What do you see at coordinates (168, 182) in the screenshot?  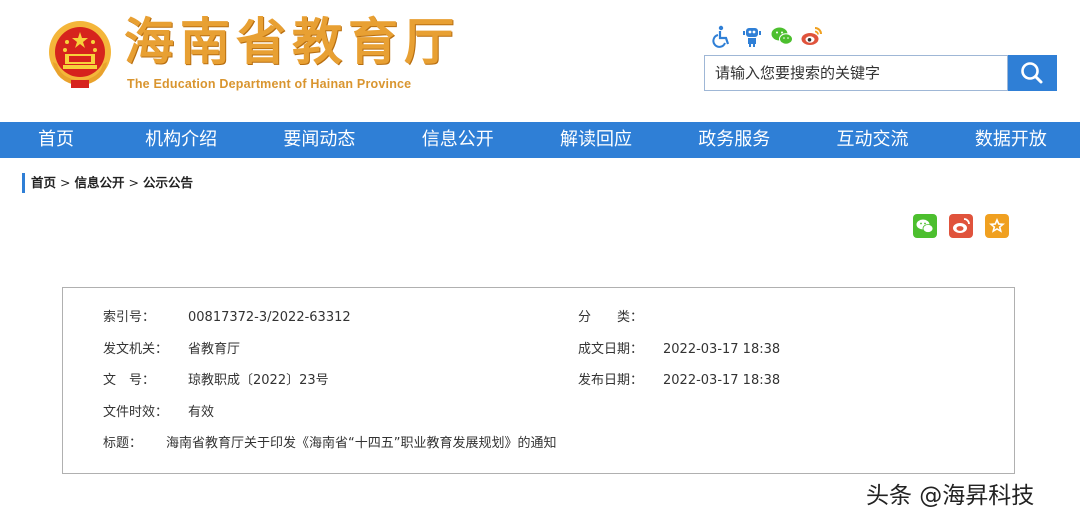 I see `breadcrumb-announcements: 公示公告` at bounding box center [168, 182].